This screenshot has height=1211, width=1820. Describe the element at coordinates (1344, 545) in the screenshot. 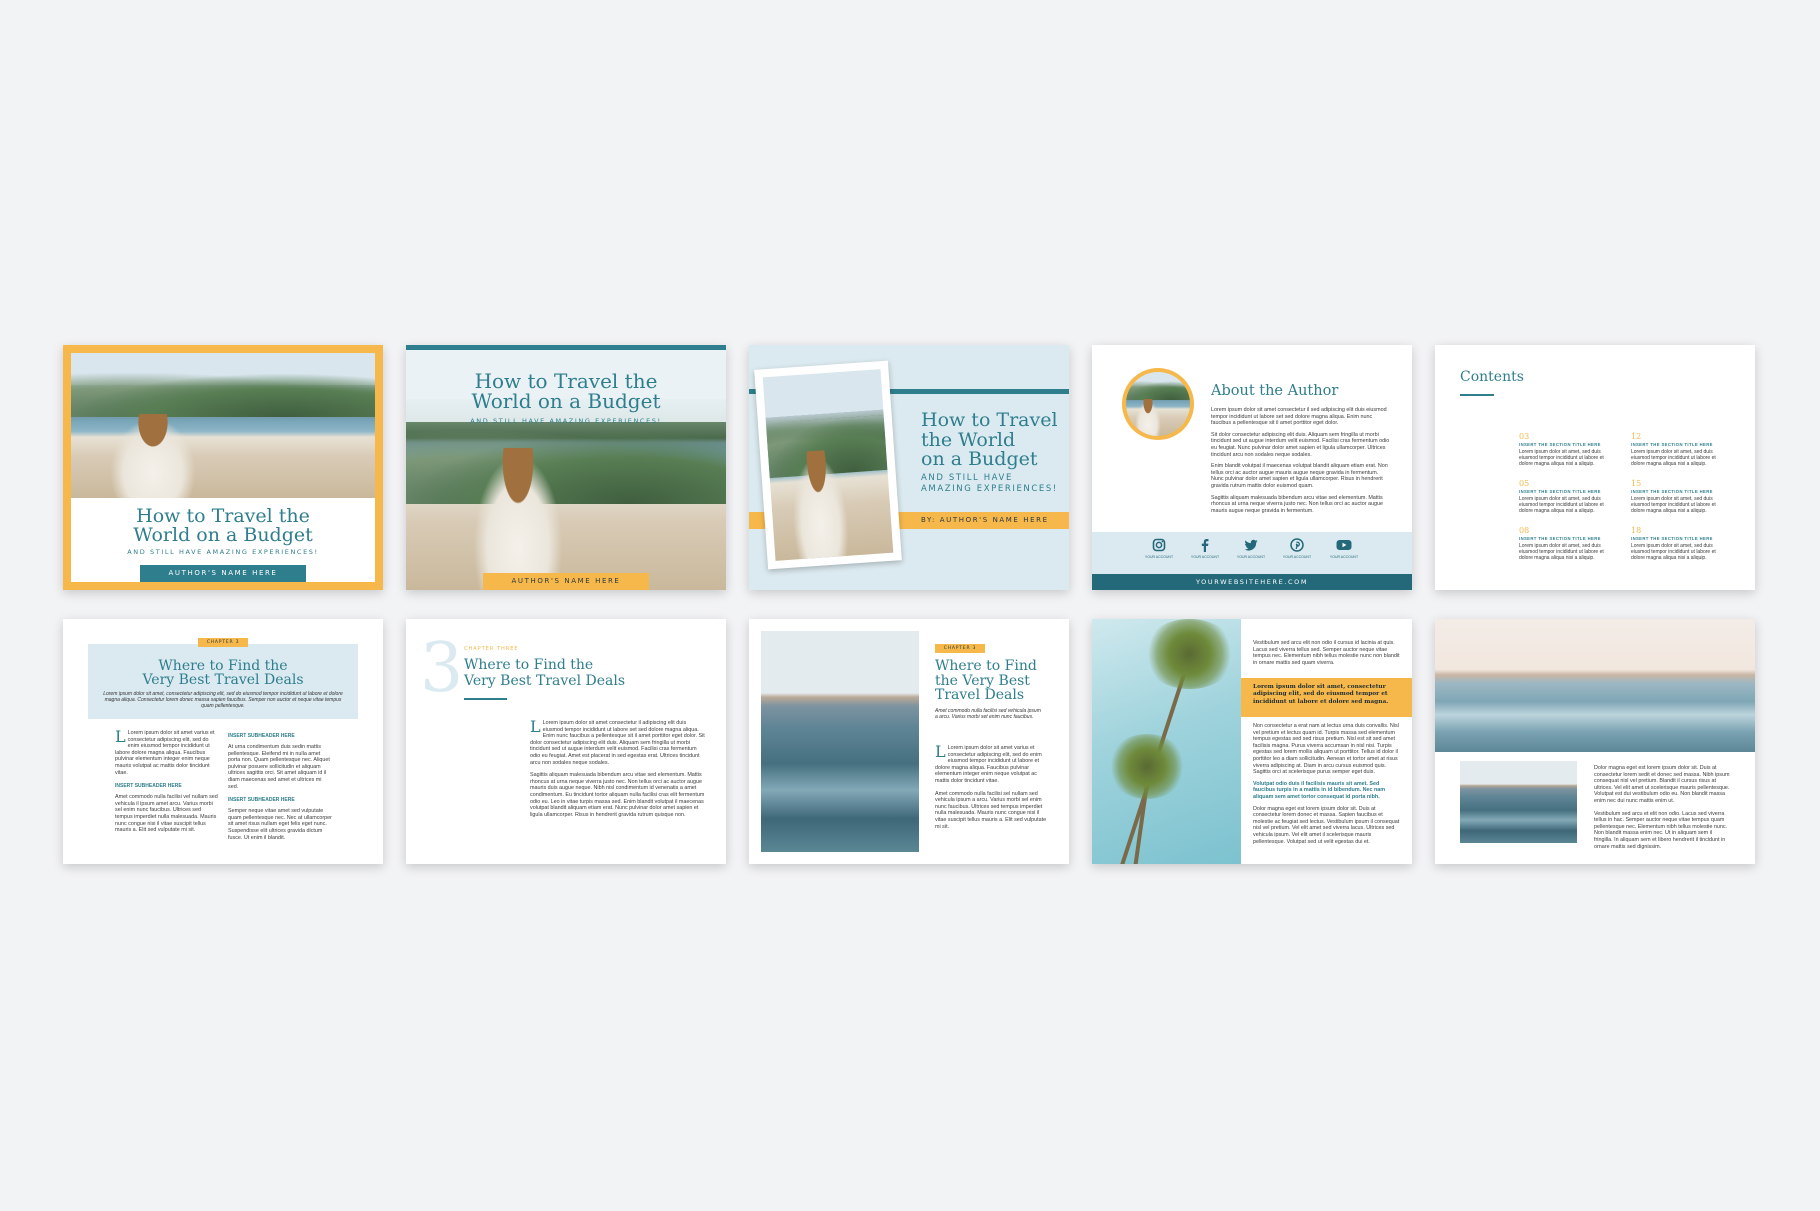

I see `youtube-icon` at that location.